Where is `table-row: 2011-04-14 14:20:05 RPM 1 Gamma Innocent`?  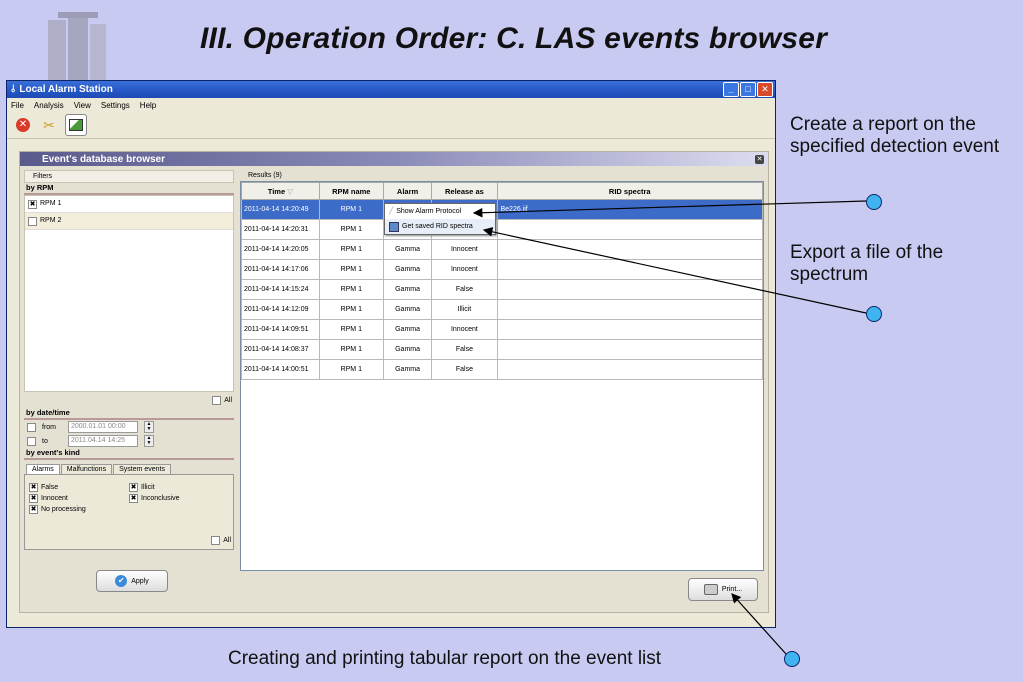
table-row: 2011-04-14 14:20:05 RPM 1 Gamma Innocent is located at coordinates (502, 249).